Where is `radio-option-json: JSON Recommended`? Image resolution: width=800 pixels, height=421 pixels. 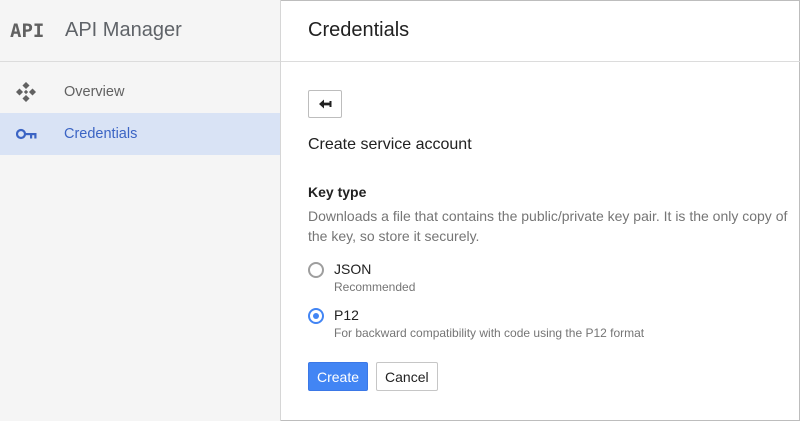 radio-option-json: JSON Recommended is located at coordinates (554, 277).